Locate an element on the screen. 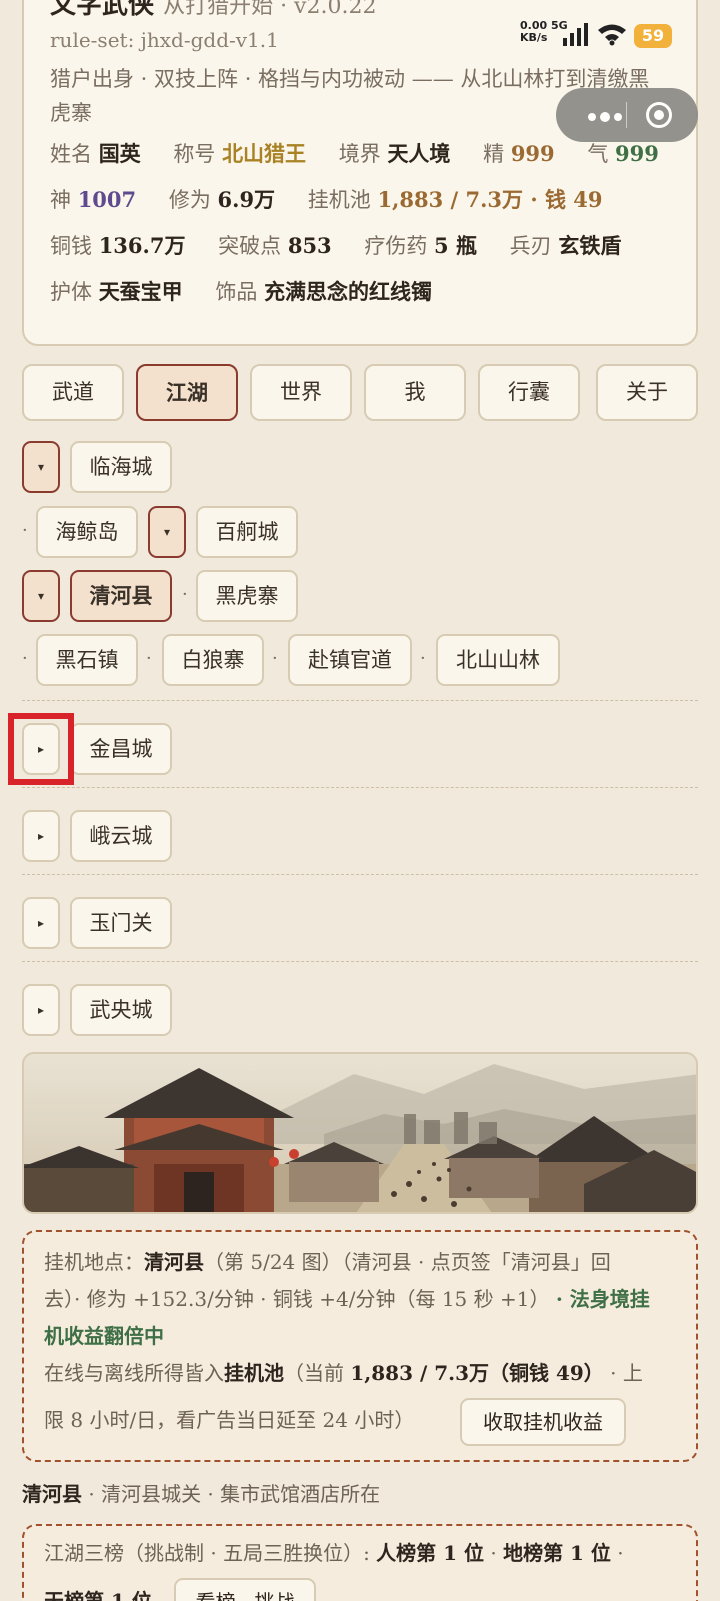 This screenshot has width=720, height=1601. name-value: 国英 is located at coordinates (119, 153).